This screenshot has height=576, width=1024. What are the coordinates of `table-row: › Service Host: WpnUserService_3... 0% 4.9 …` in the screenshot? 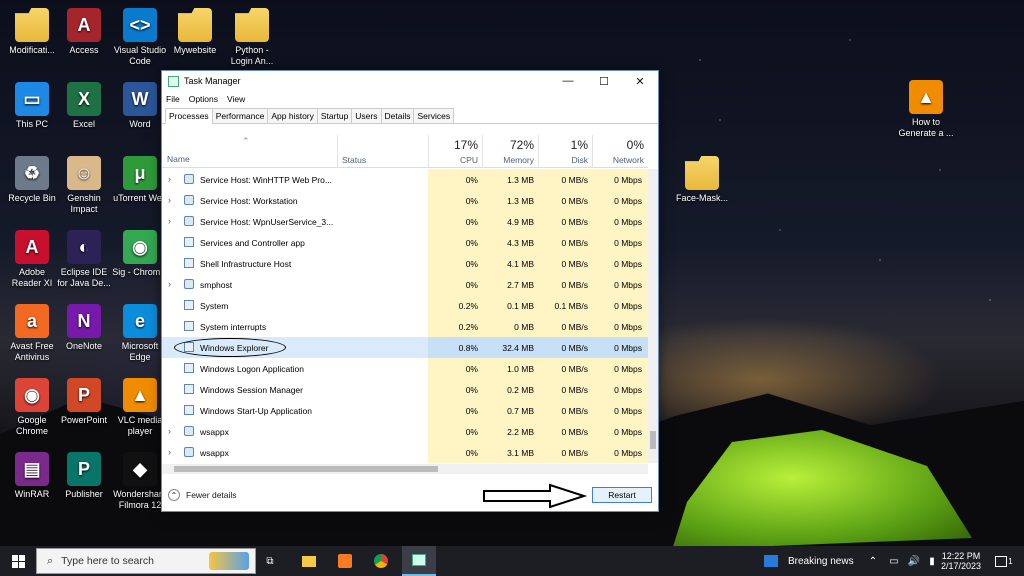 It's located at (405, 221).